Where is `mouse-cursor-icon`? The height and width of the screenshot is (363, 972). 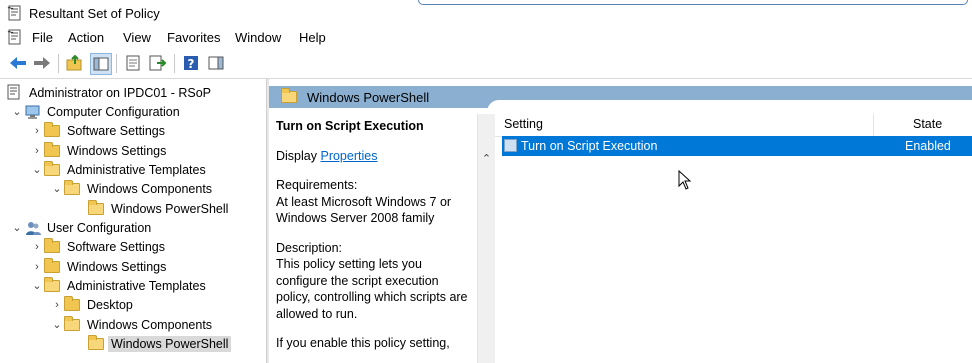 mouse-cursor-icon is located at coordinates (685, 181).